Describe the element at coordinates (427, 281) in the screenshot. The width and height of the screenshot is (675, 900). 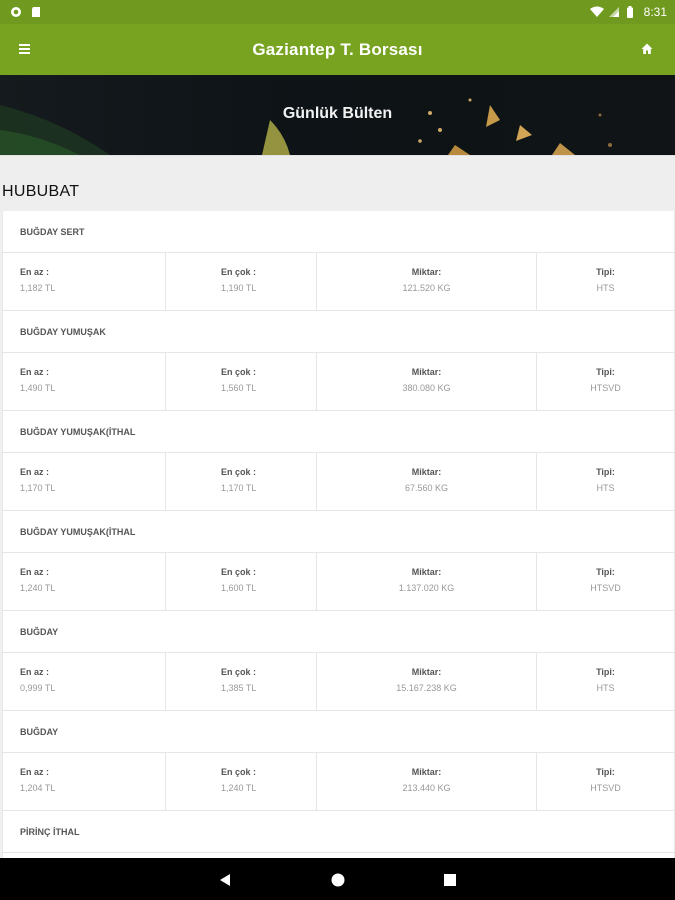
I see `quantity-cell: Miktar: 121.520 KG` at that location.